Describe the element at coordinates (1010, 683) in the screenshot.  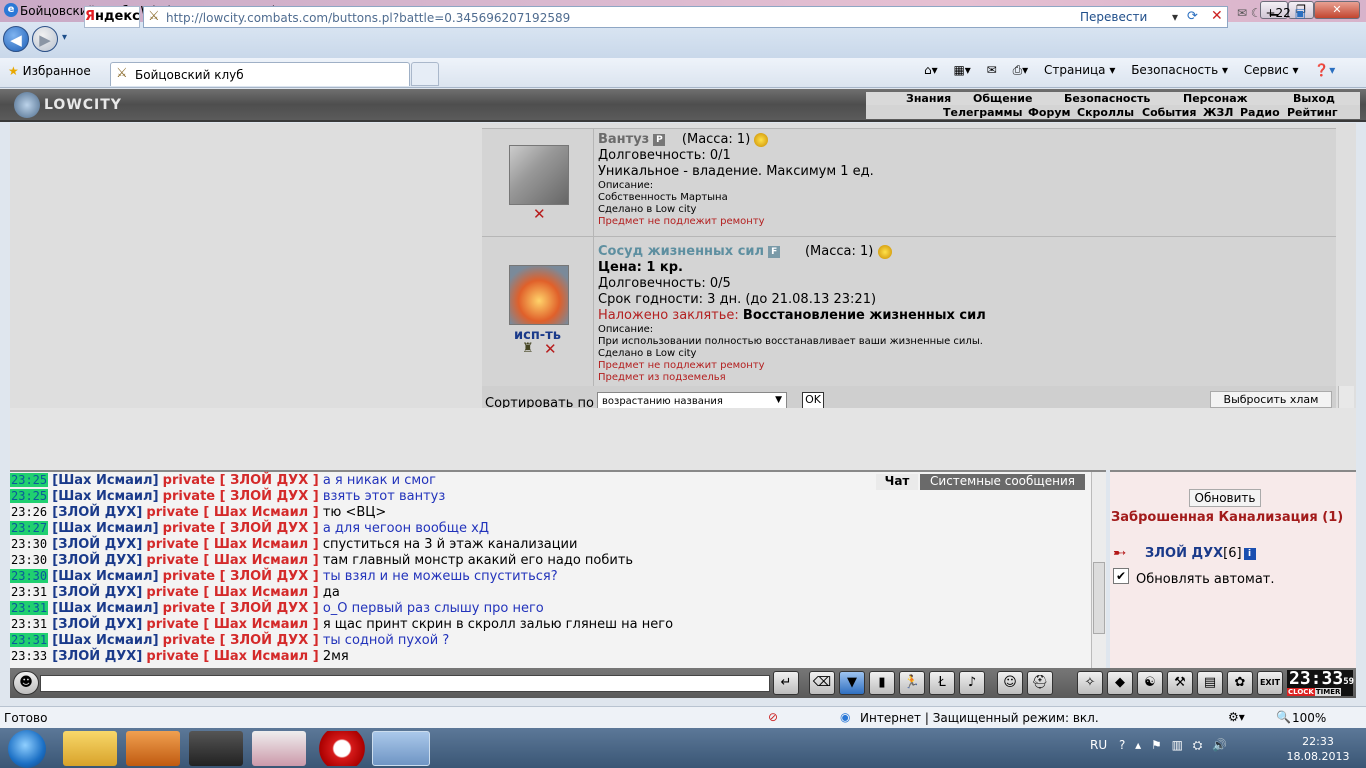
I see `smiley-icon: ☺` at that location.